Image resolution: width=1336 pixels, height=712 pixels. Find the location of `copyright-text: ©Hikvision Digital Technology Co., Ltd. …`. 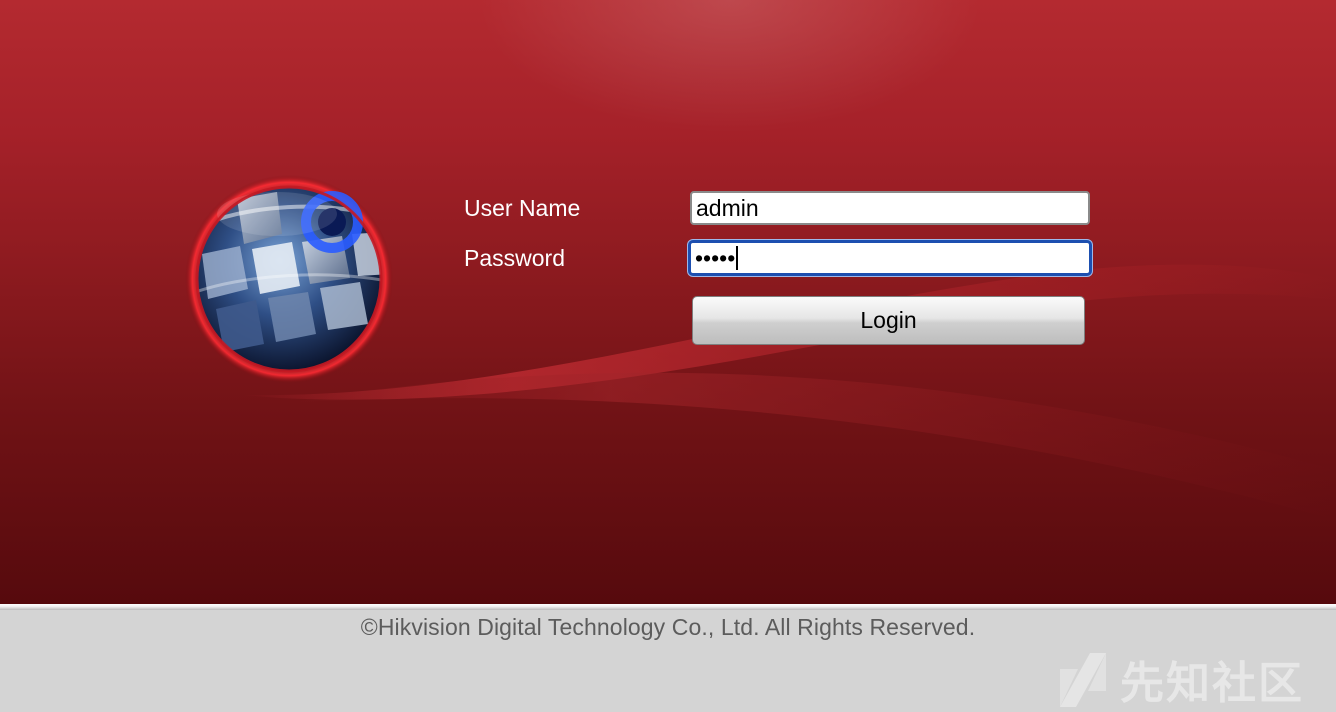

copyright-text: ©Hikvision Digital Technology Co., Ltd. … is located at coordinates (668, 627).